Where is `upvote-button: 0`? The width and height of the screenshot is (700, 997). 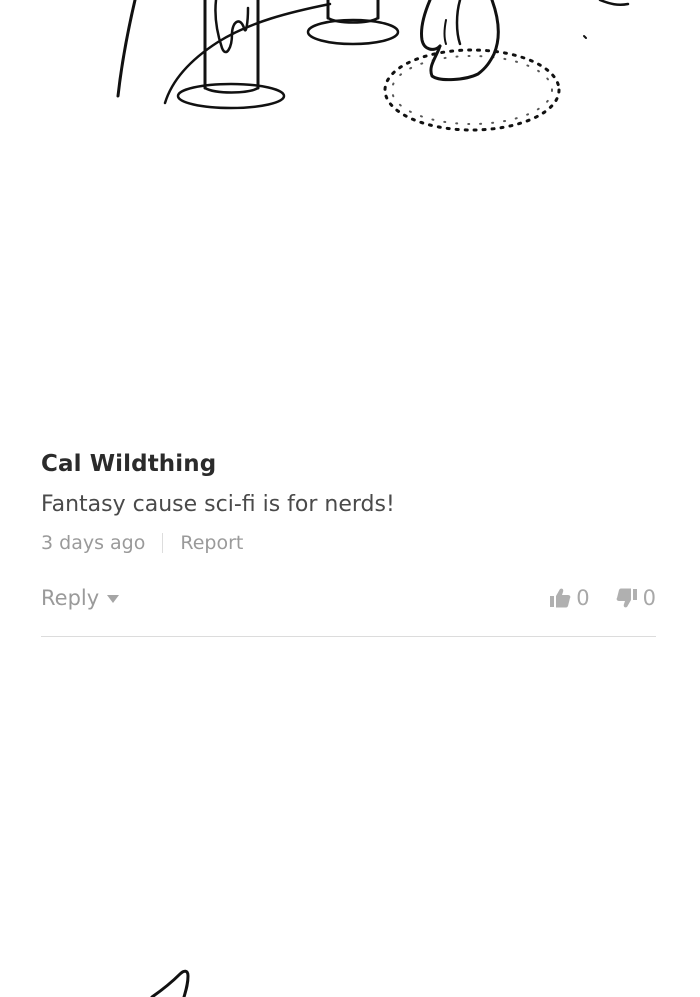
upvote-button: 0 is located at coordinates (569, 598).